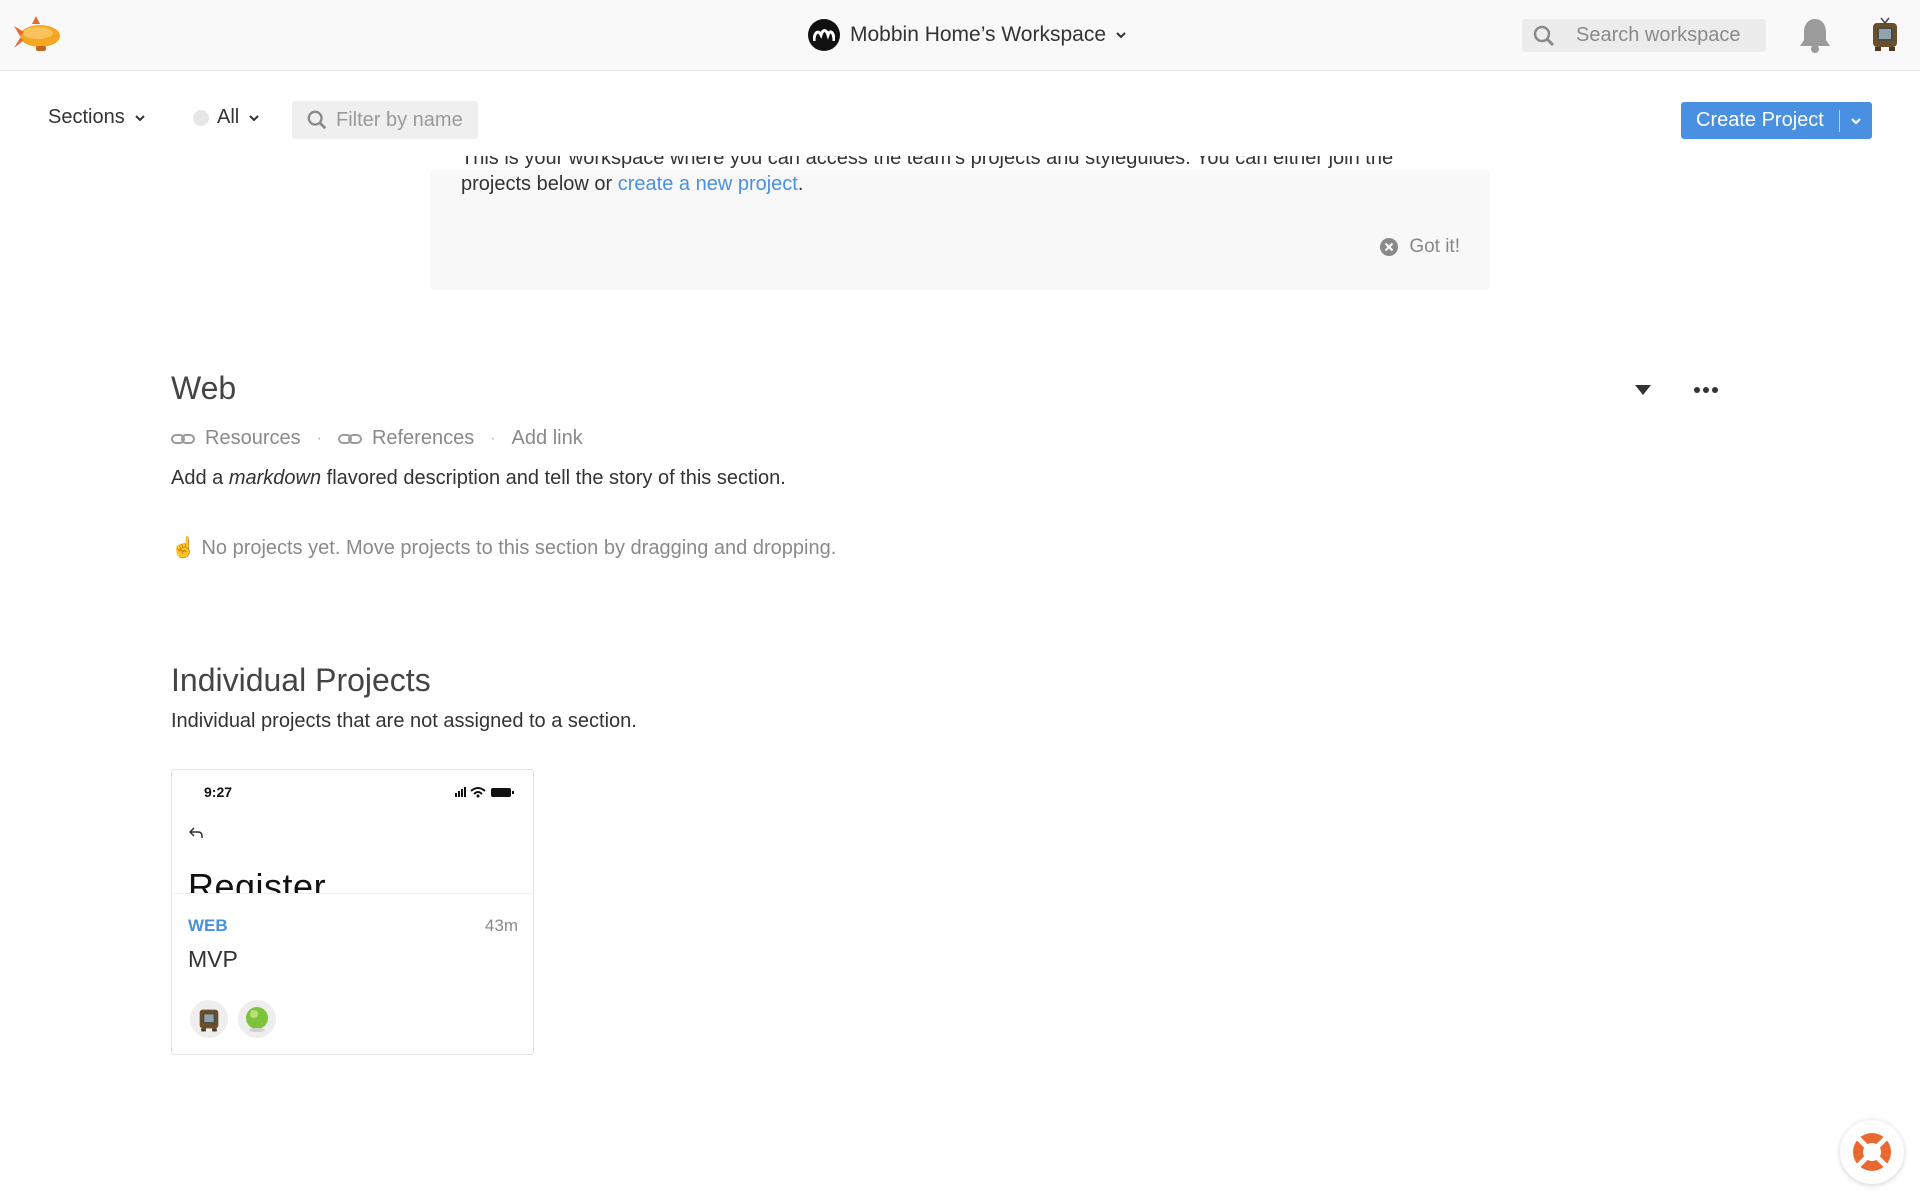 The image size is (1920, 1200). I want to click on workspace-switcher: Mobbin Home’s Workspace, so click(968, 35).